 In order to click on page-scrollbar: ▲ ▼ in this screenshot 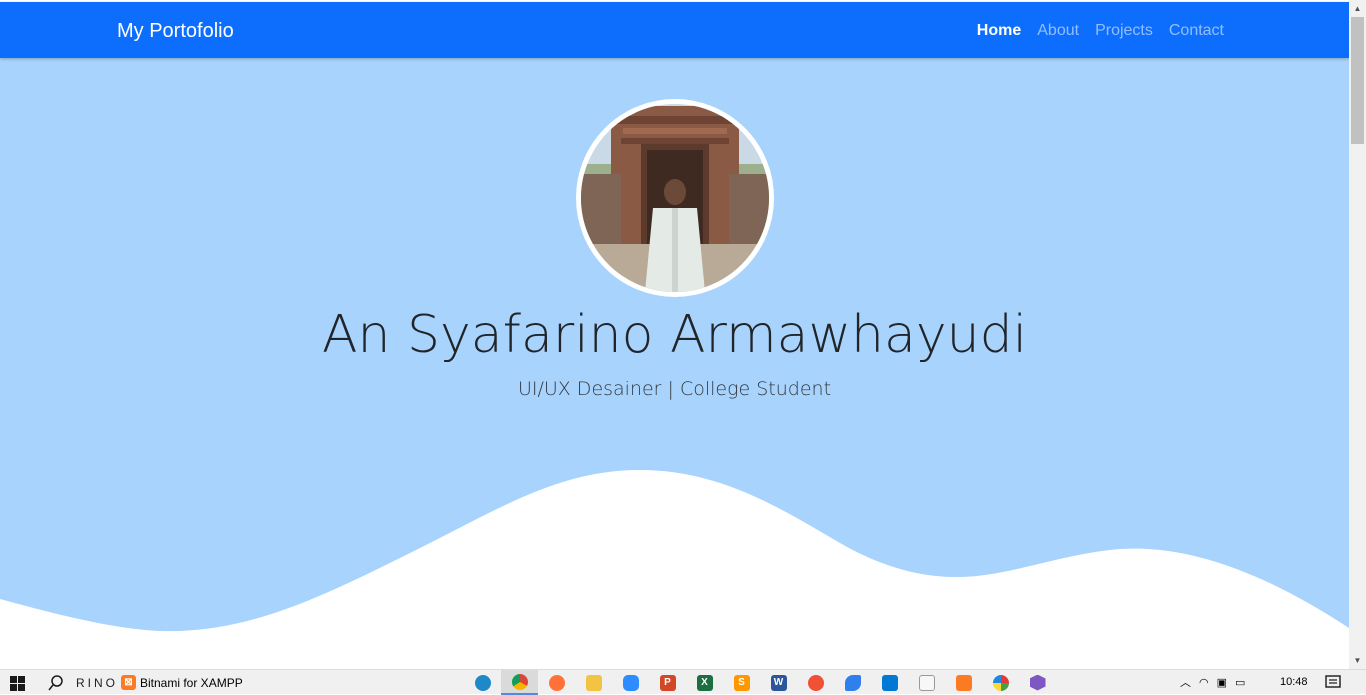, I will do `click(1357, 334)`.